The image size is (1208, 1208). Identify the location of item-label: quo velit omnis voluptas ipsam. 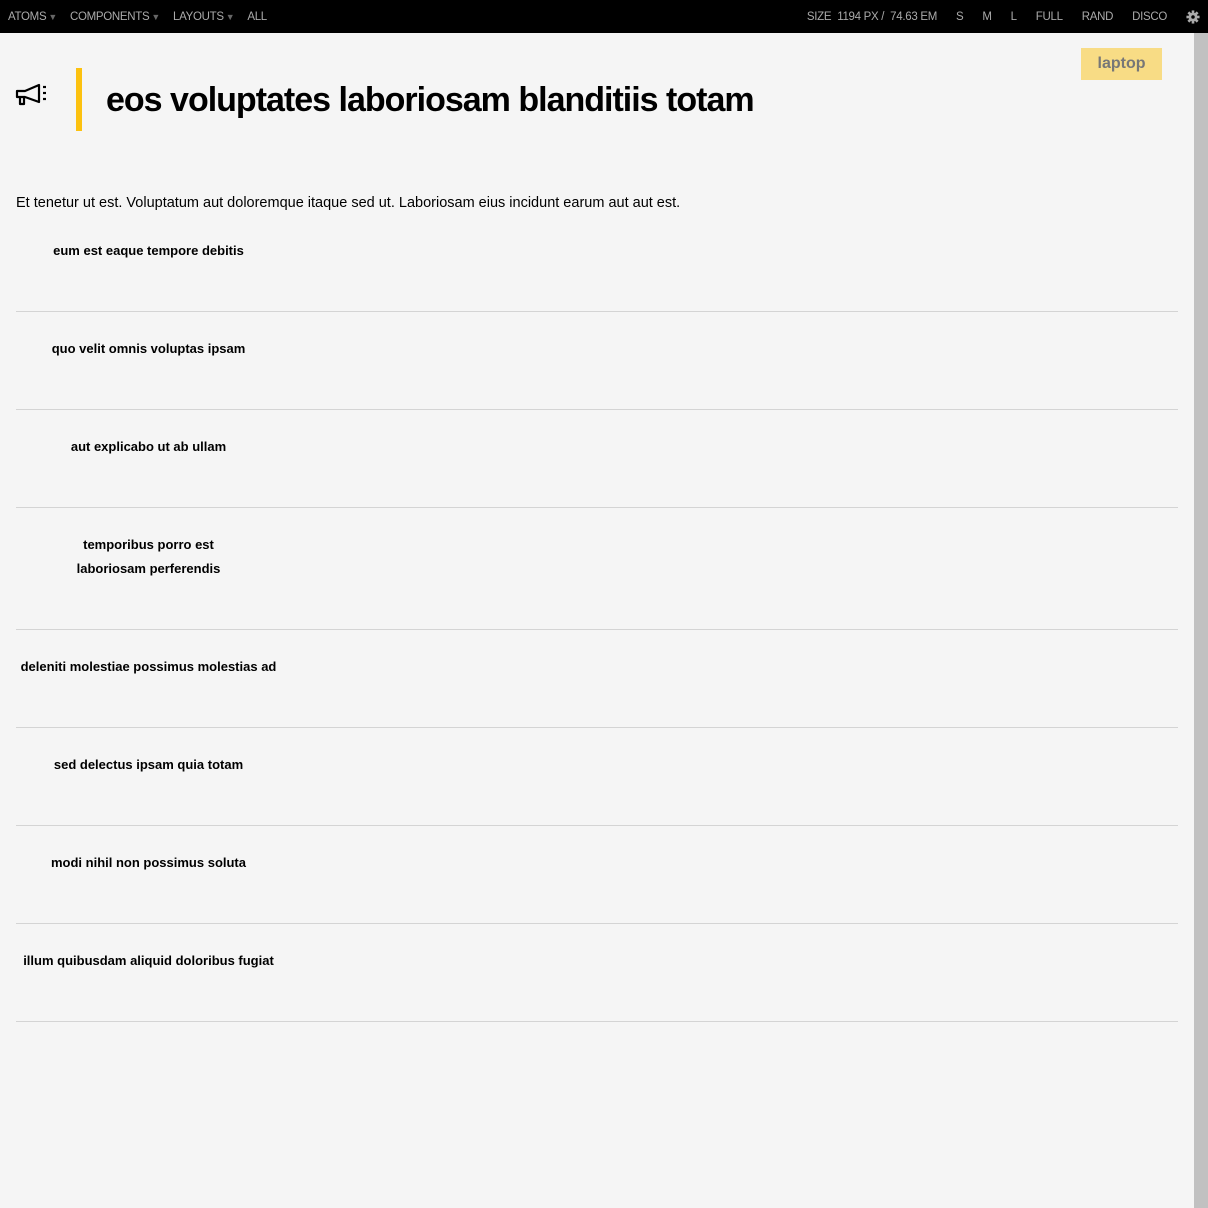
(148, 348).